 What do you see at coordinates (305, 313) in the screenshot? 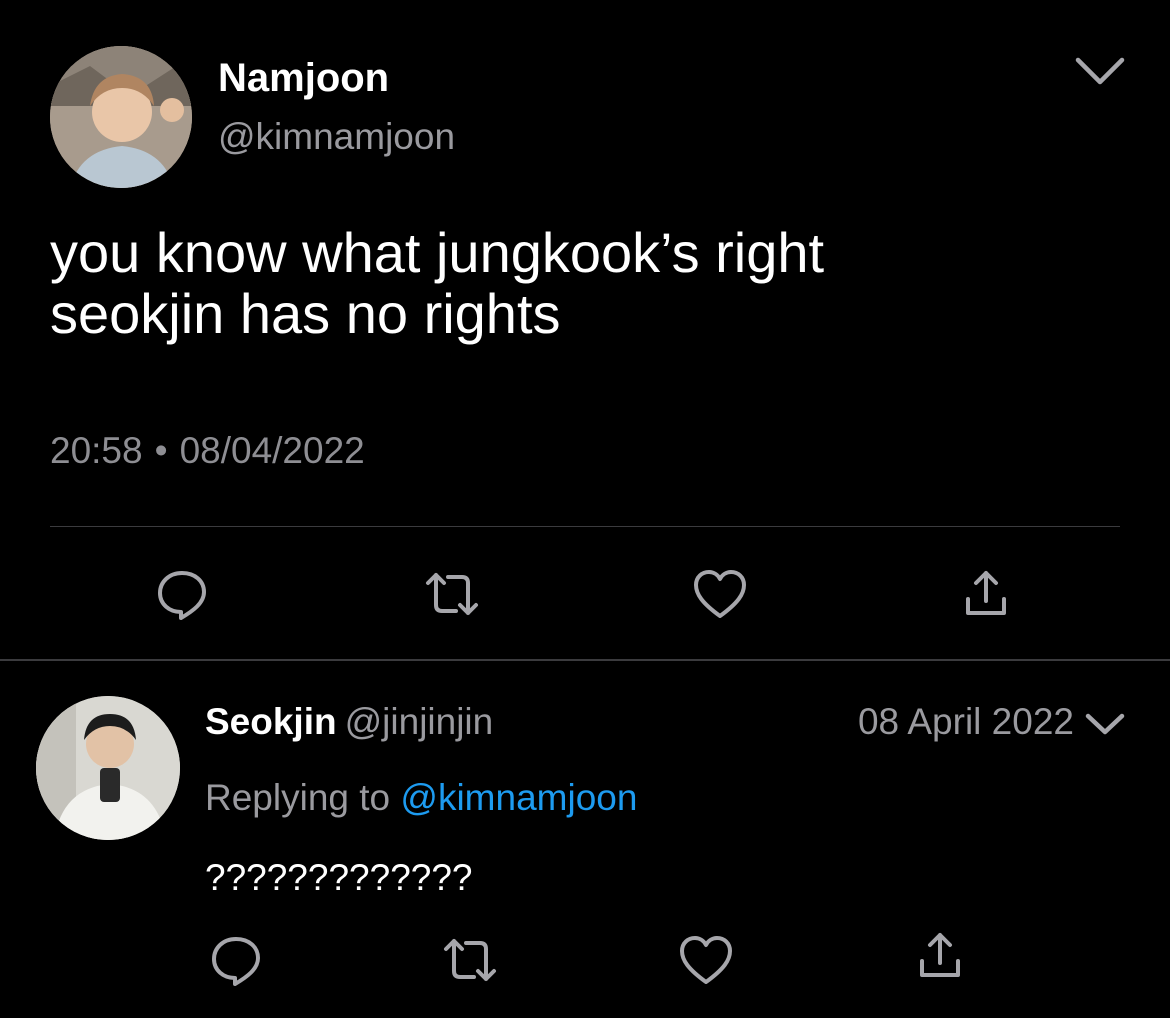
I see `tweet-text-line: seokjin has no rights` at bounding box center [305, 313].